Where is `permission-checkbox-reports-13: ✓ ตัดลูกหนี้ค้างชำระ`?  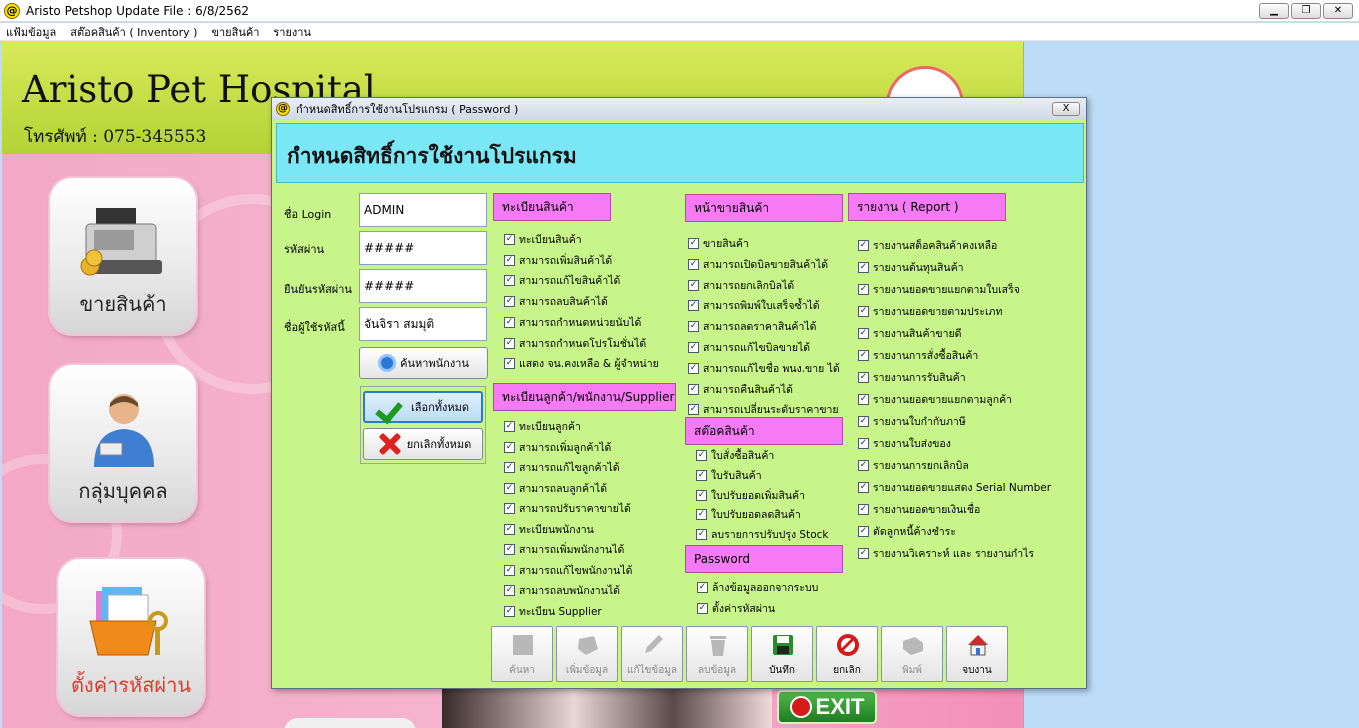 permission-checkbox-reports-13: ✓ ตัดลูกหนี้ค้างชำระ is located at coordinates (907, 531).